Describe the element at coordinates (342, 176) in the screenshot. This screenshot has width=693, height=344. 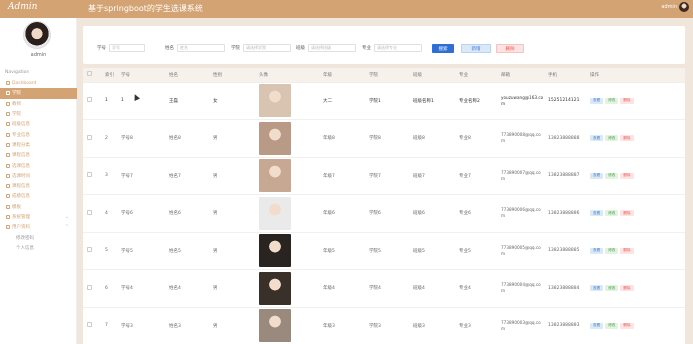
I see `cell-grade: 年级7` at that location.